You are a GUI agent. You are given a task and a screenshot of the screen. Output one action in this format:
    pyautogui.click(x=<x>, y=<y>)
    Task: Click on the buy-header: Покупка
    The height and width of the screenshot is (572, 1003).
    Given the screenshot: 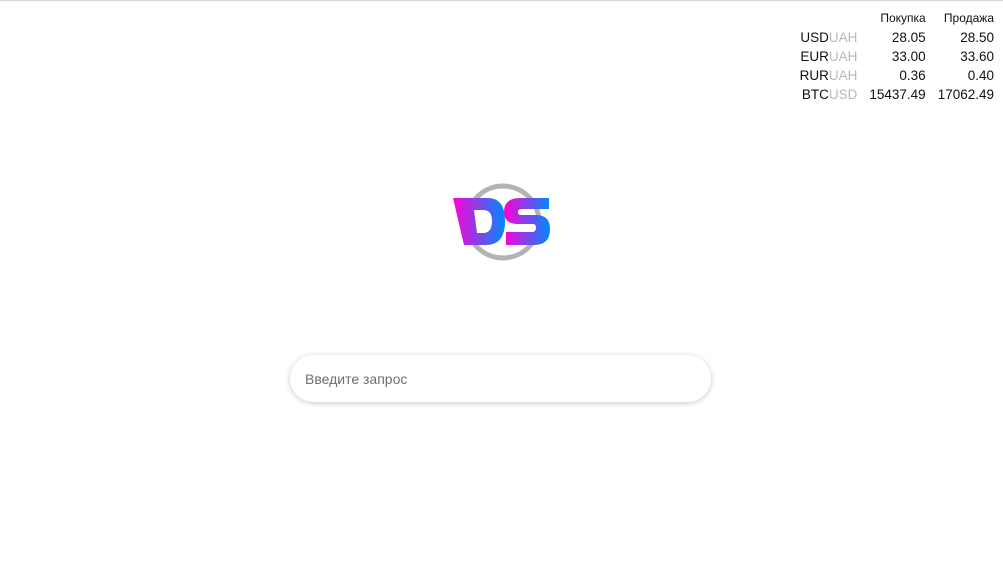 What is the action you would take?
    pyautogui.click(x=903, y=17)
    